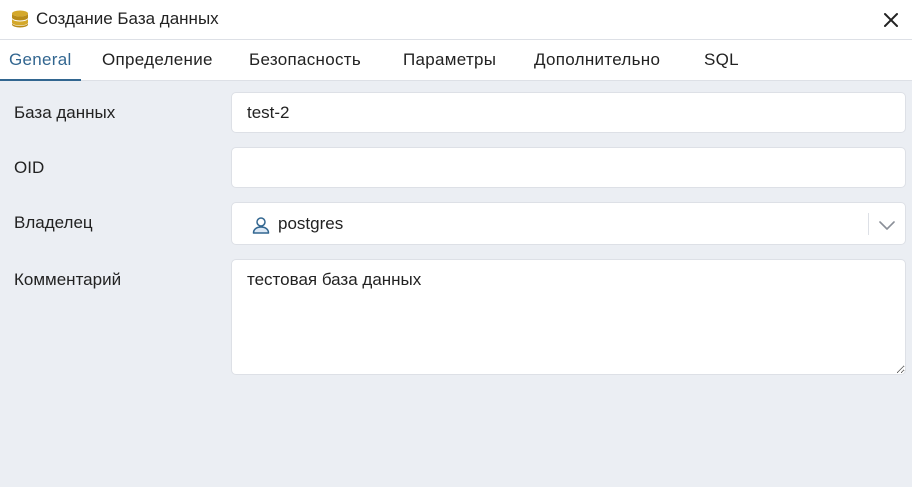  I want to click on owner-label: Владелец, so click(53, 222).